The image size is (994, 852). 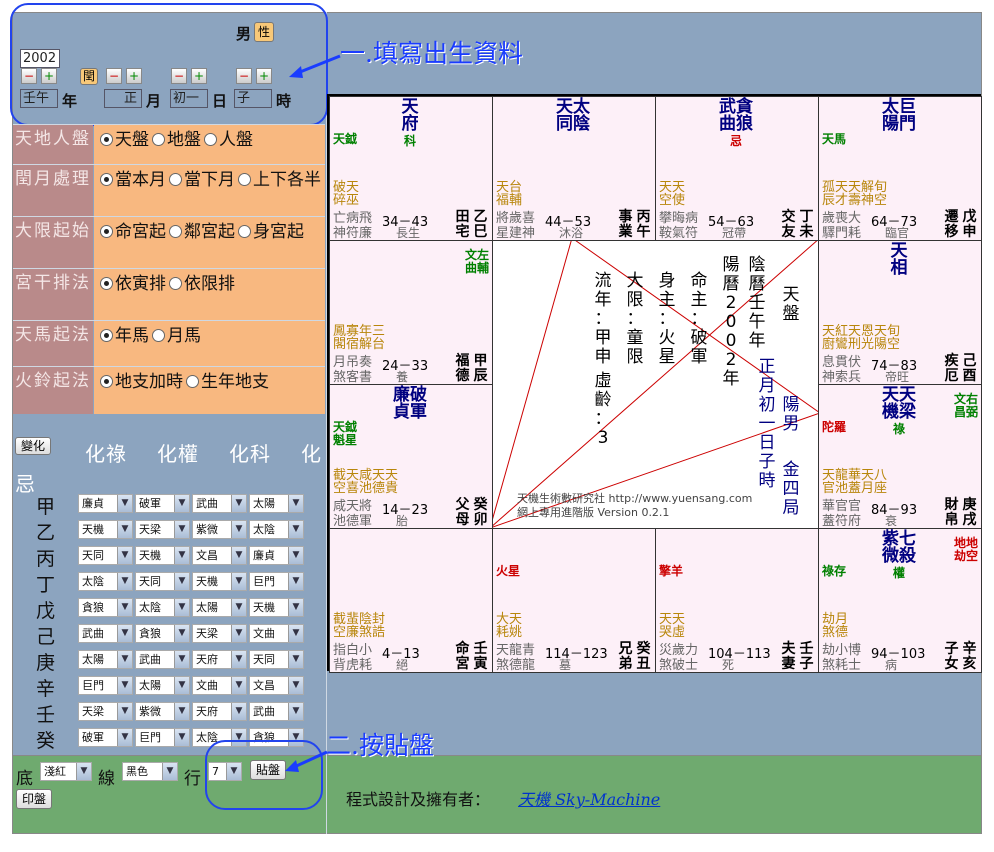 I want to click on xu-sui: 虛齡： 3, so click(x=603, y=410).